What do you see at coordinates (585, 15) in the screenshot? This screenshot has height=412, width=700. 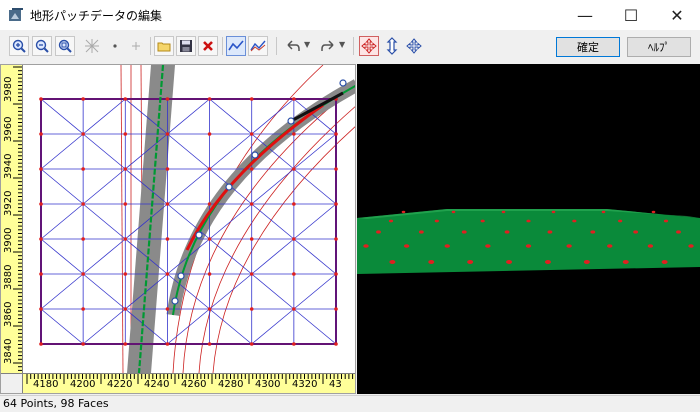 I see `minimize-button: —` at bounding box center [585, 15].